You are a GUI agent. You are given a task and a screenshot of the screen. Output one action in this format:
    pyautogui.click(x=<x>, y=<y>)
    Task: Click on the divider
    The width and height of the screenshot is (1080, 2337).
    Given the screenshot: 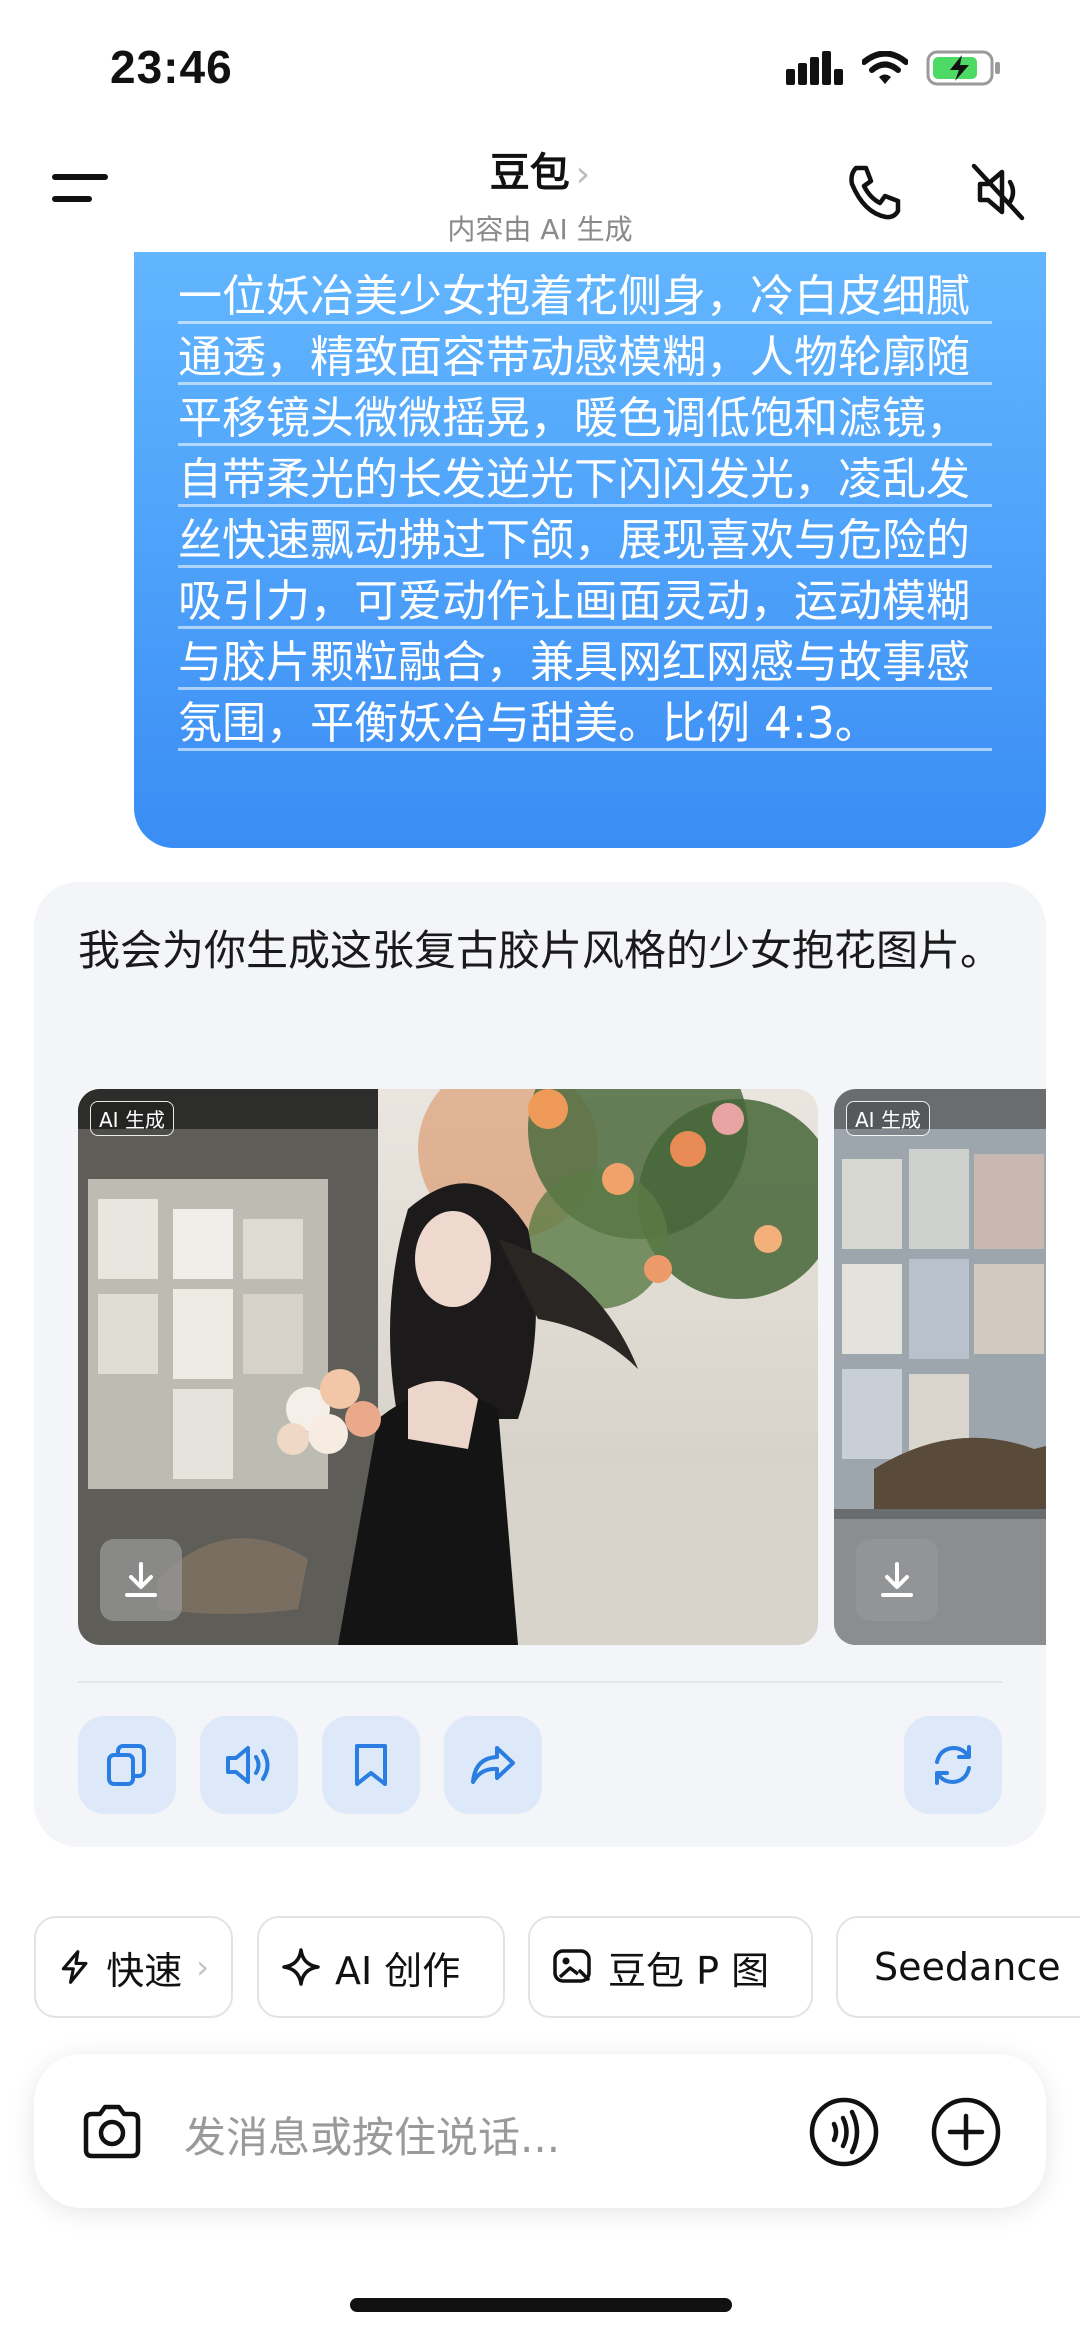 What is the action you would take?
    pyautogui.click(x=540, y=1682)
    